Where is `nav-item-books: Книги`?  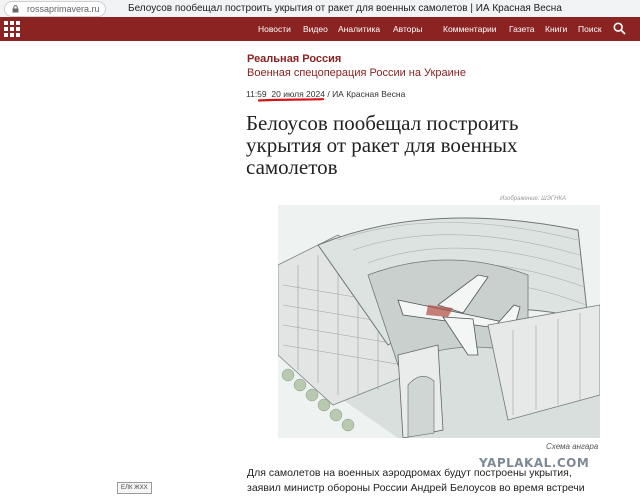
nav-item-books: Книги is located at coordinates (556, 29).